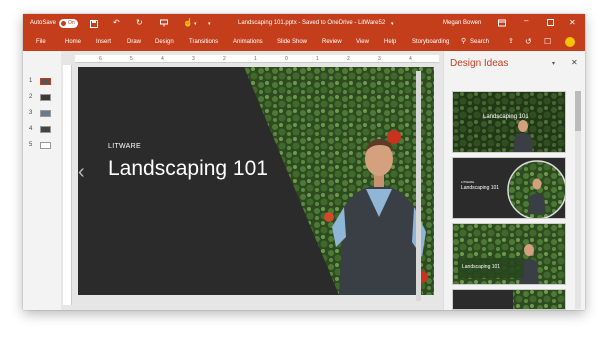 This screenshot has height=337, width=608. I want to click on title-dropdown-icon: ▾, so click(392, 24).